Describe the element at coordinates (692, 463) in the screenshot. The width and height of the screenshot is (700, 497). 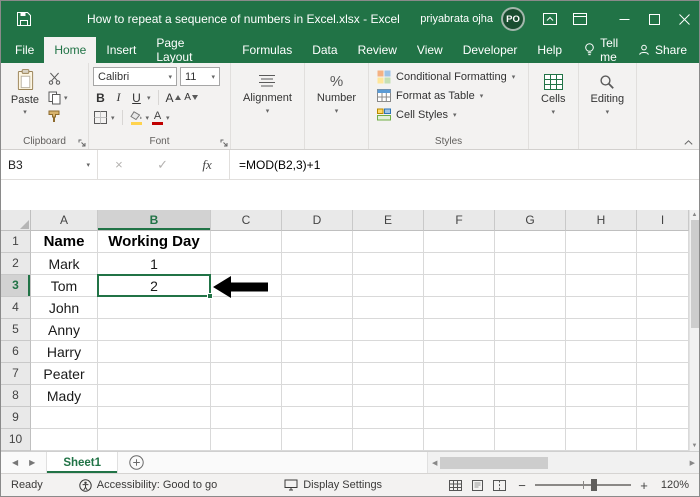
I see `scroll-right-icon: ▶` at that location.